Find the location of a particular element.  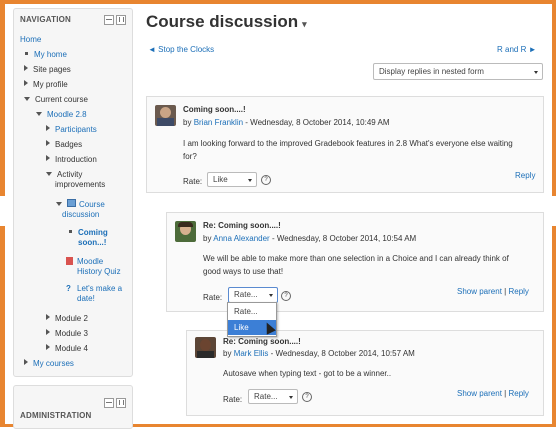

nav-item-my-profile: My profile is located at coordinates (46, 85).